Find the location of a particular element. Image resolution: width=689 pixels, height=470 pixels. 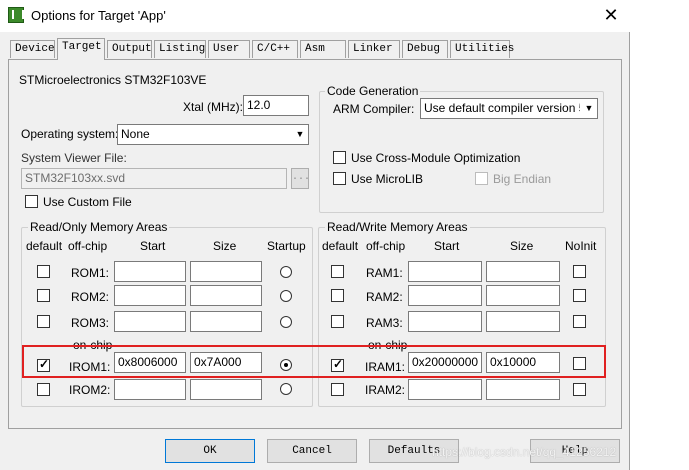

rom2-default-checkbox is located at coordinates (43, 295).